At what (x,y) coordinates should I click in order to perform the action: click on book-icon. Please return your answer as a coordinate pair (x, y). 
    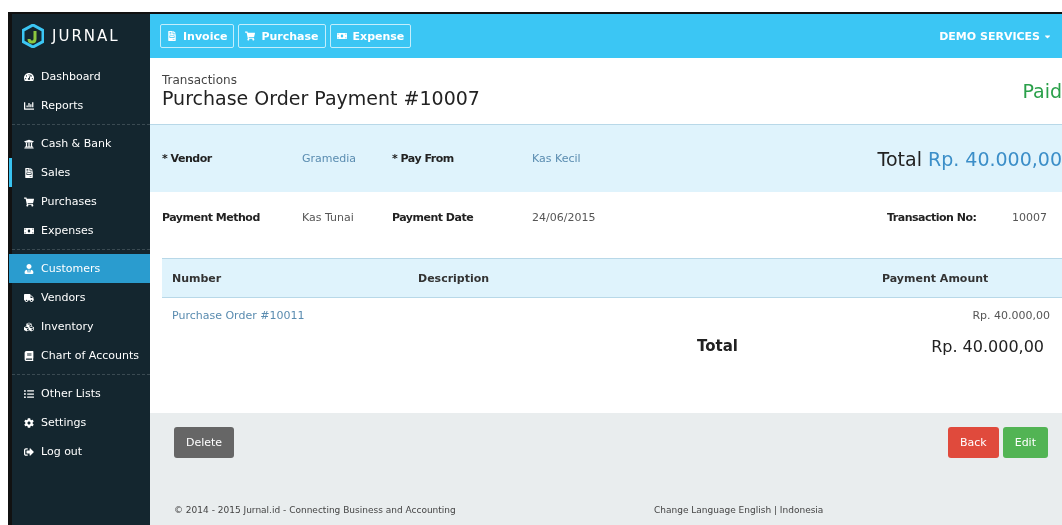
    Looking at the image, I should click on (29, 355).